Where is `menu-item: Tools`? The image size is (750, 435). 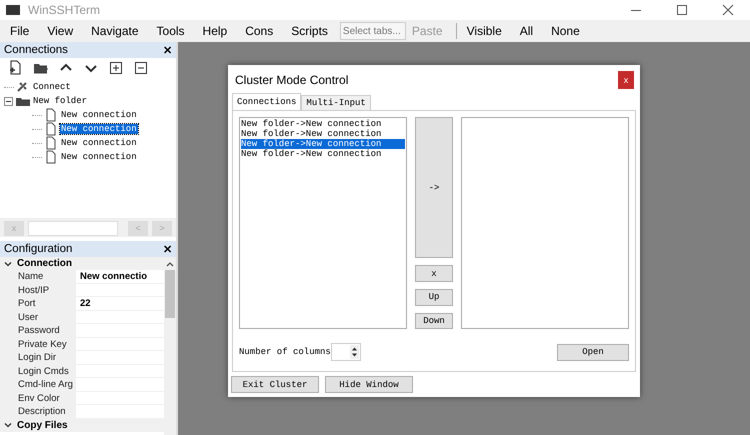
menu-item: Tools is located at coordinates (170, 31).